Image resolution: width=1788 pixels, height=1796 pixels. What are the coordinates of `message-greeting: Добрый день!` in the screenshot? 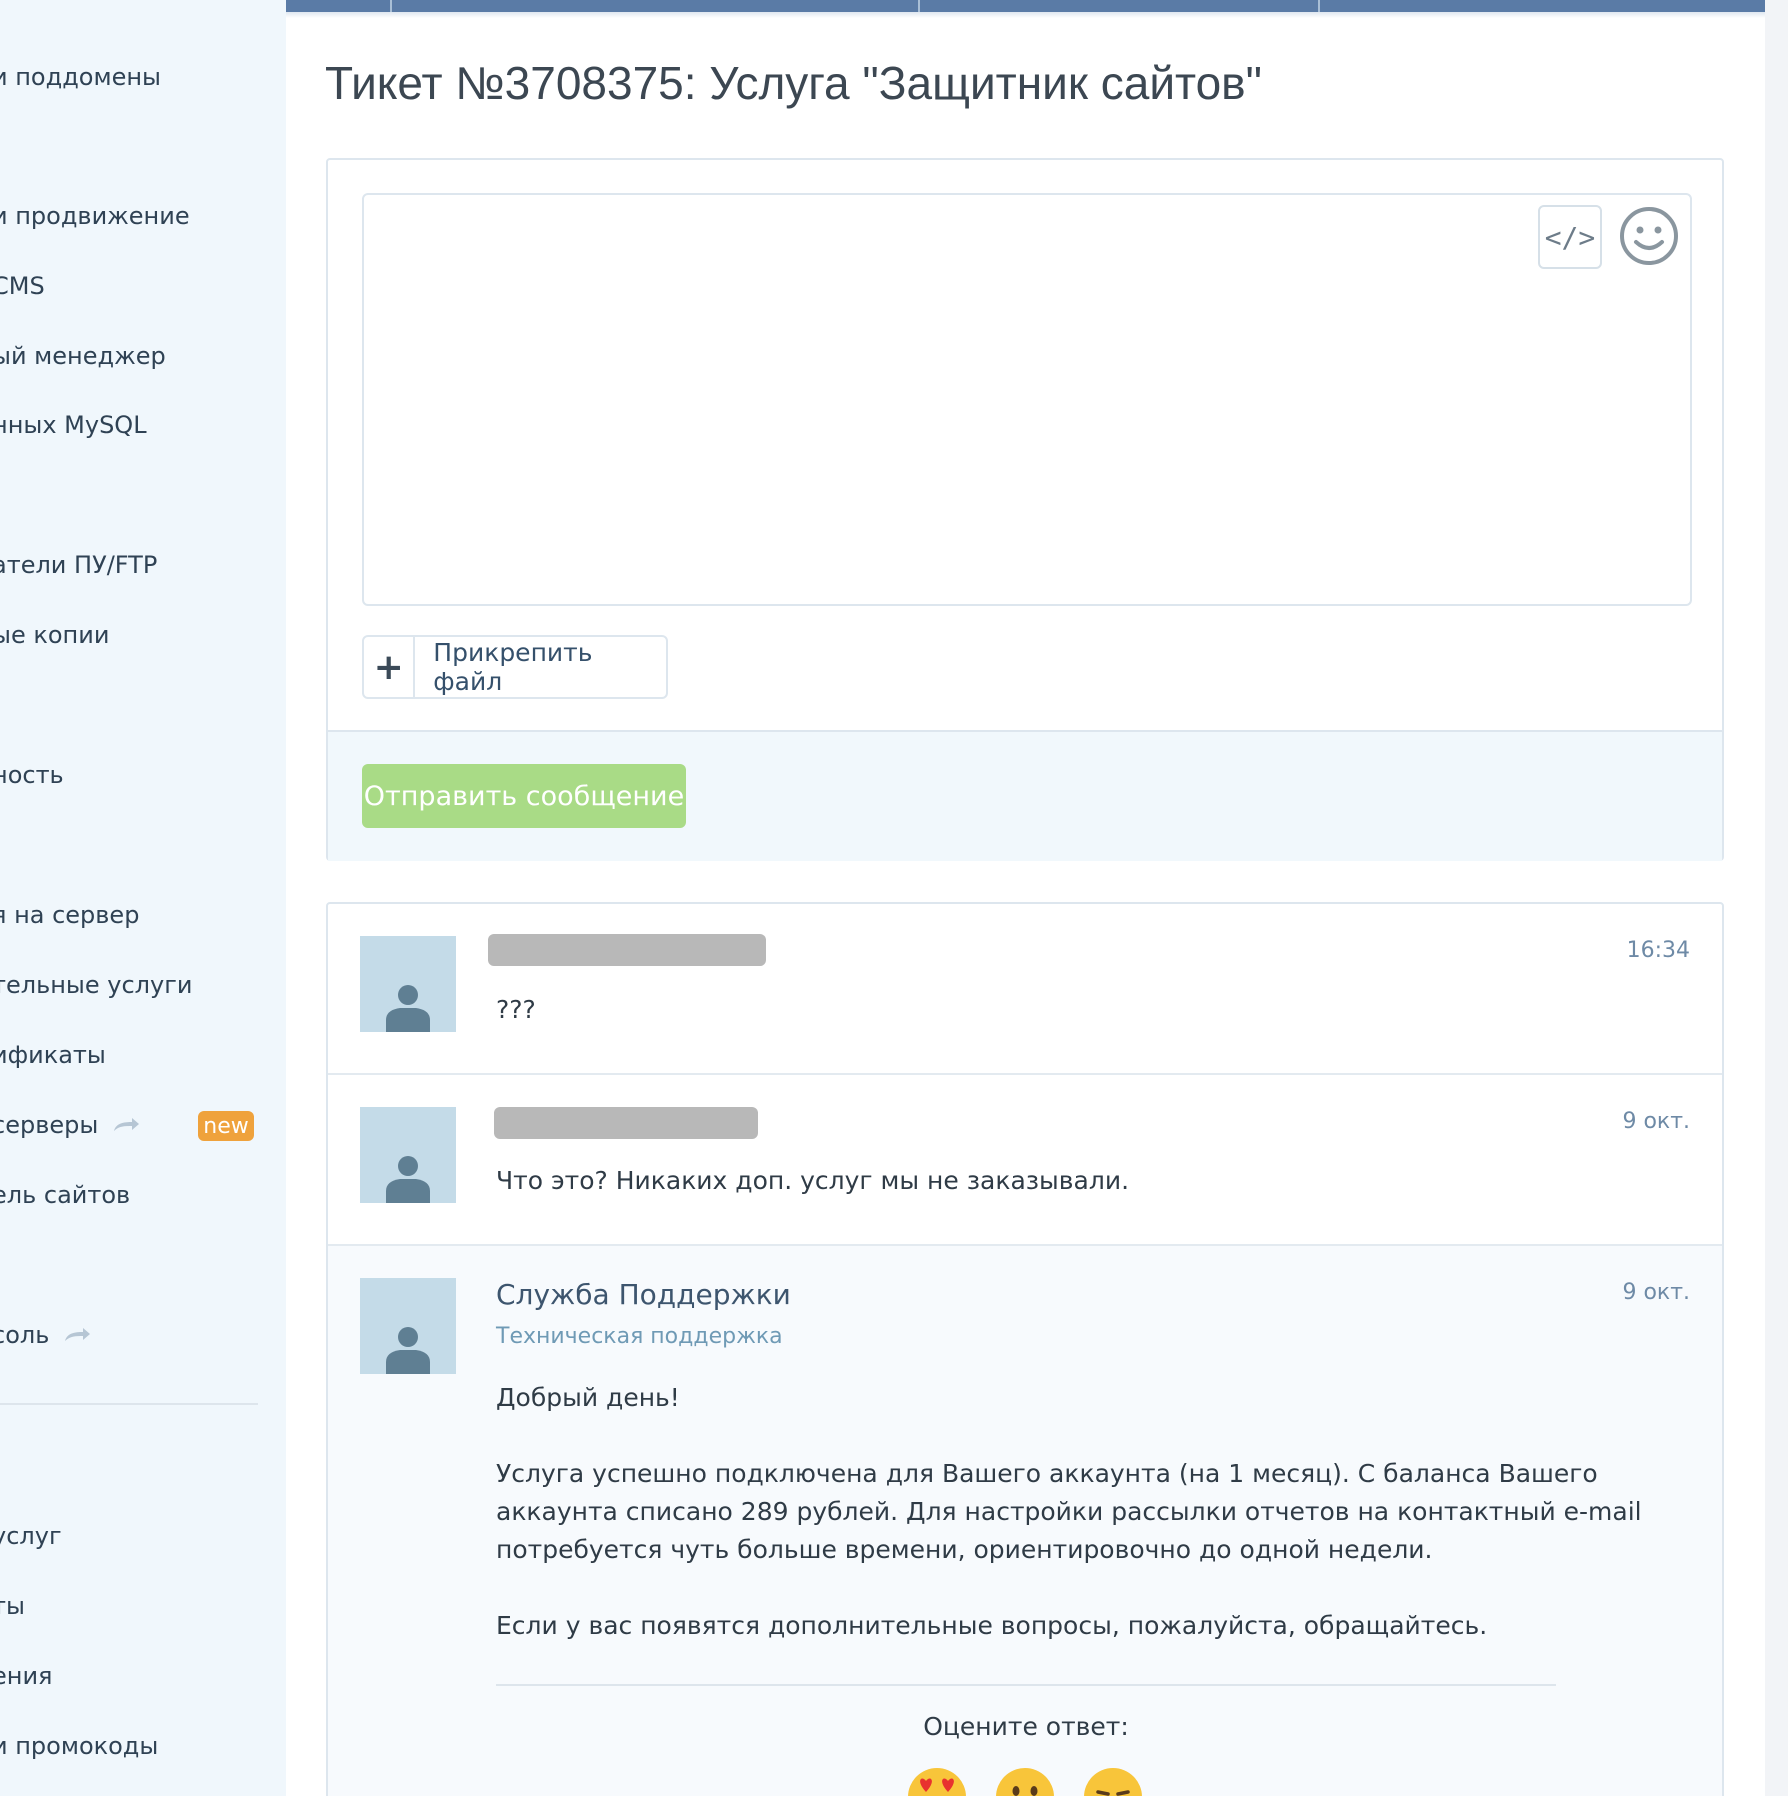 It's located at (588, 1397).